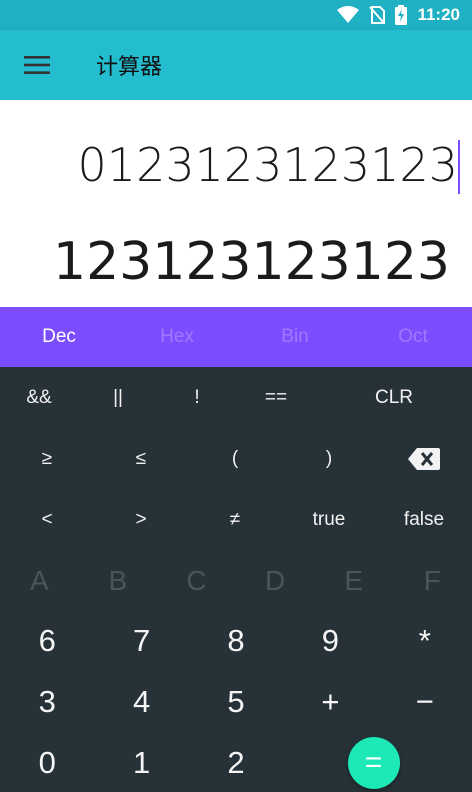 Image resolution: width=472 pixels, height=792 pixels. Describe the element at coordinates (118, 580) in the screenshot. I see `hex-key-b: B` at that location.